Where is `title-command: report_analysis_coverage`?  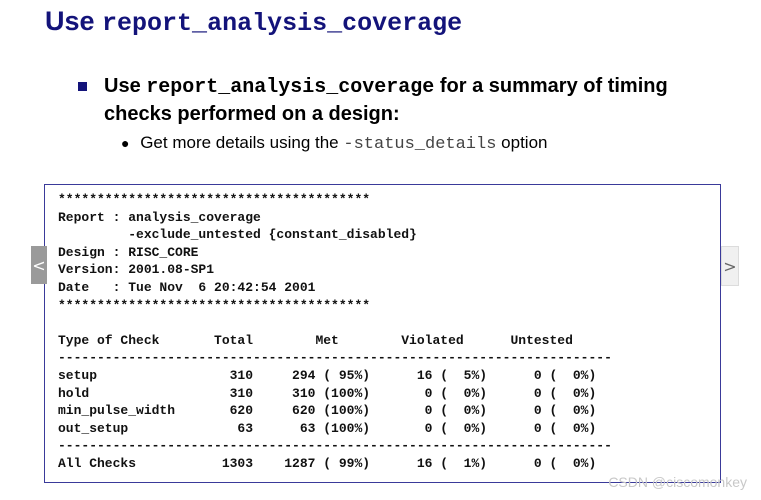 title-command: report_analysis_coverage is located at coordinates (282, 23).